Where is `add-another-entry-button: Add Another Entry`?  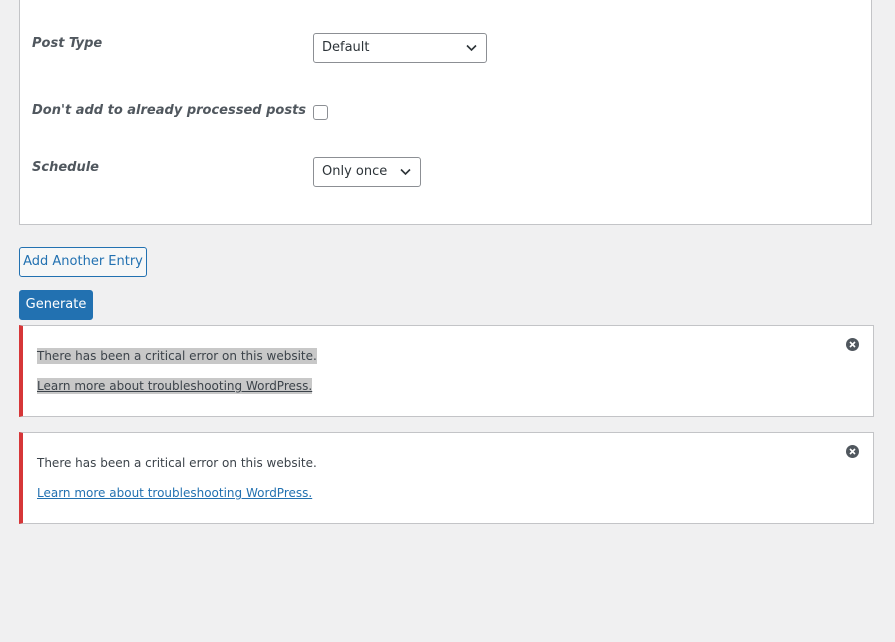
add-another-entry-button: Add Another Entry is located at coordinates (83, 262).